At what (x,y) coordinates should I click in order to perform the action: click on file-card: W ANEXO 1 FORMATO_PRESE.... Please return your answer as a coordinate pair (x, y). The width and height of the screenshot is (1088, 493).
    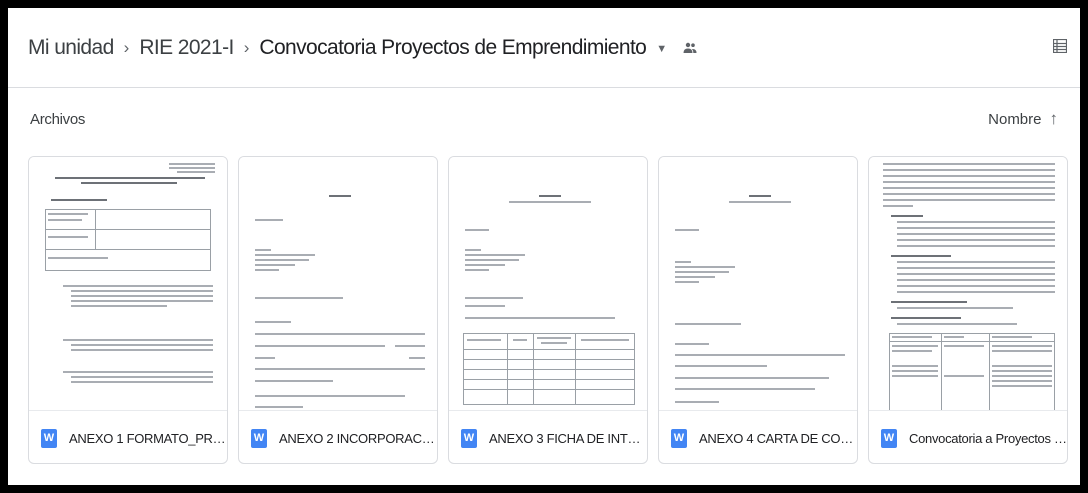
    Looking at the image, I should click on (128, 310).